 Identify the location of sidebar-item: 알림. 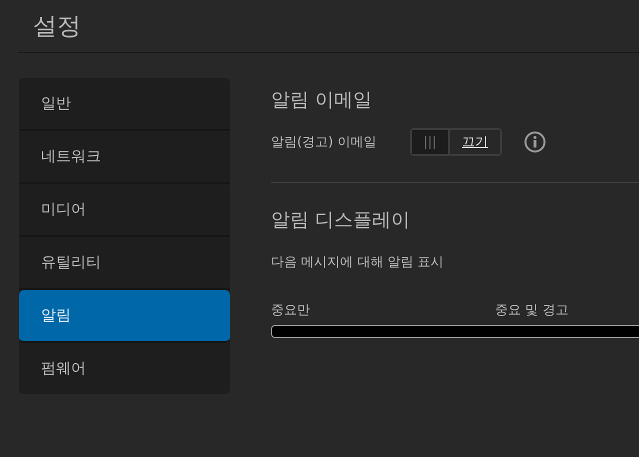
(124, 316).